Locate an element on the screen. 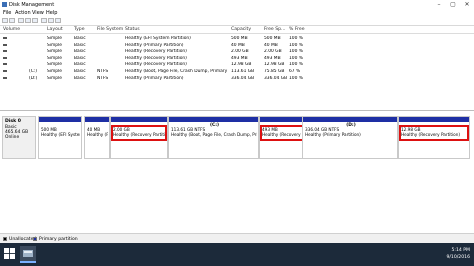 The image size is (474, 266). taskbar-disk-management is located at coordinates (28, 254).